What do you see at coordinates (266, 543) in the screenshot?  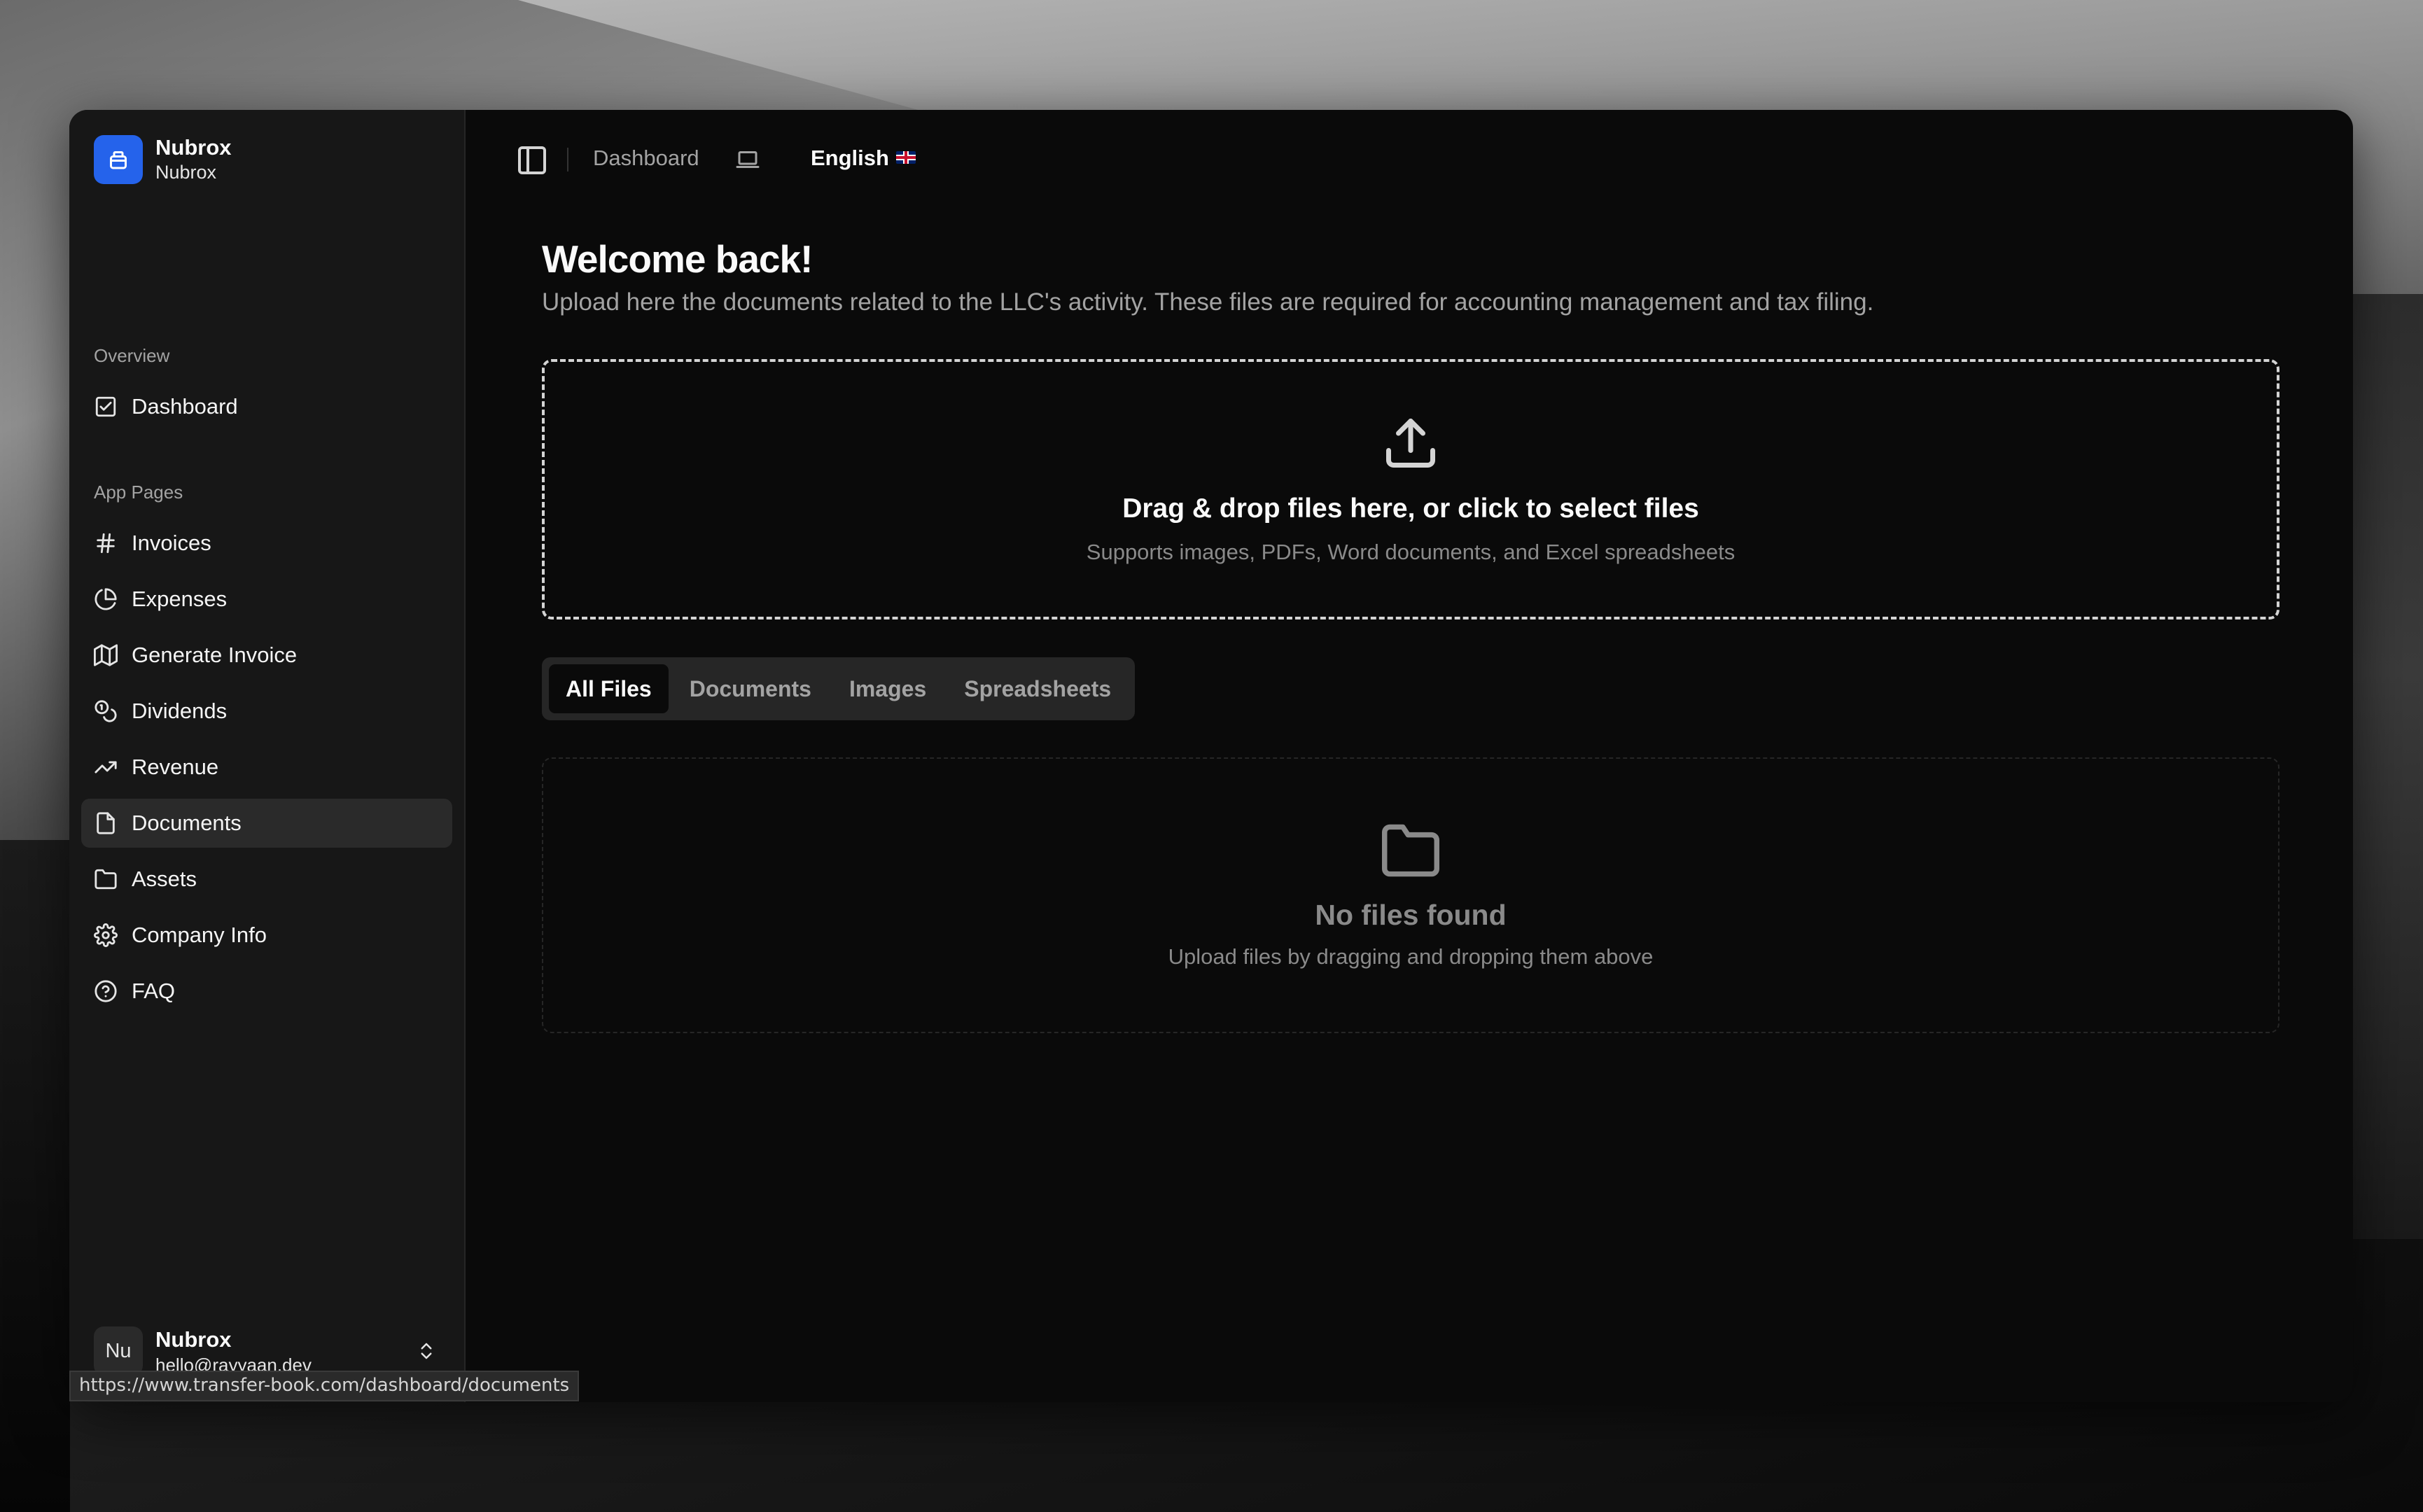 I see `sidebar-item-invoices: Invoices` at bounding box center [266, 543].